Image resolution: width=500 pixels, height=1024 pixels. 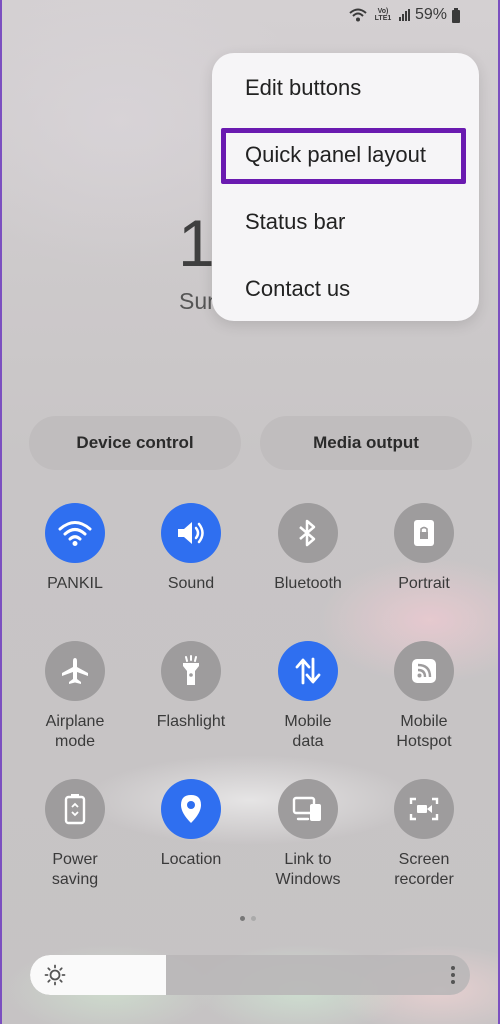 I want to click on tile-airplane: Airplane mode, so click(x=75, y=696).